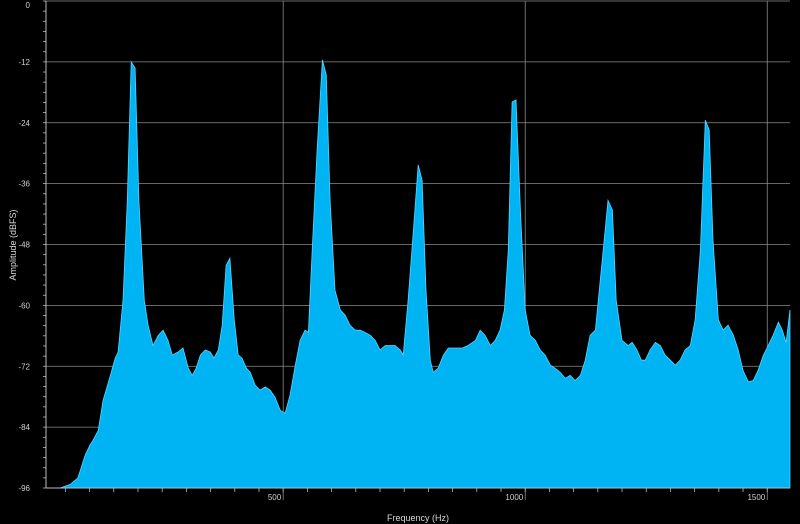 This screenshot has width=800, height=524. Describe the element at coordinates (24, 366) in the screenshot. I see `y-tick-label: -72` at that location.